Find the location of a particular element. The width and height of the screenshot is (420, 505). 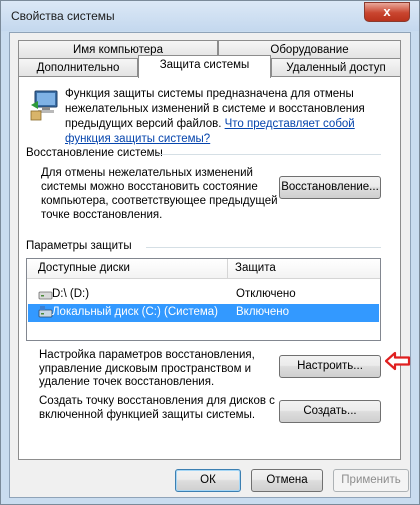

red-arrow-icon is located at coordinates (397, 361).